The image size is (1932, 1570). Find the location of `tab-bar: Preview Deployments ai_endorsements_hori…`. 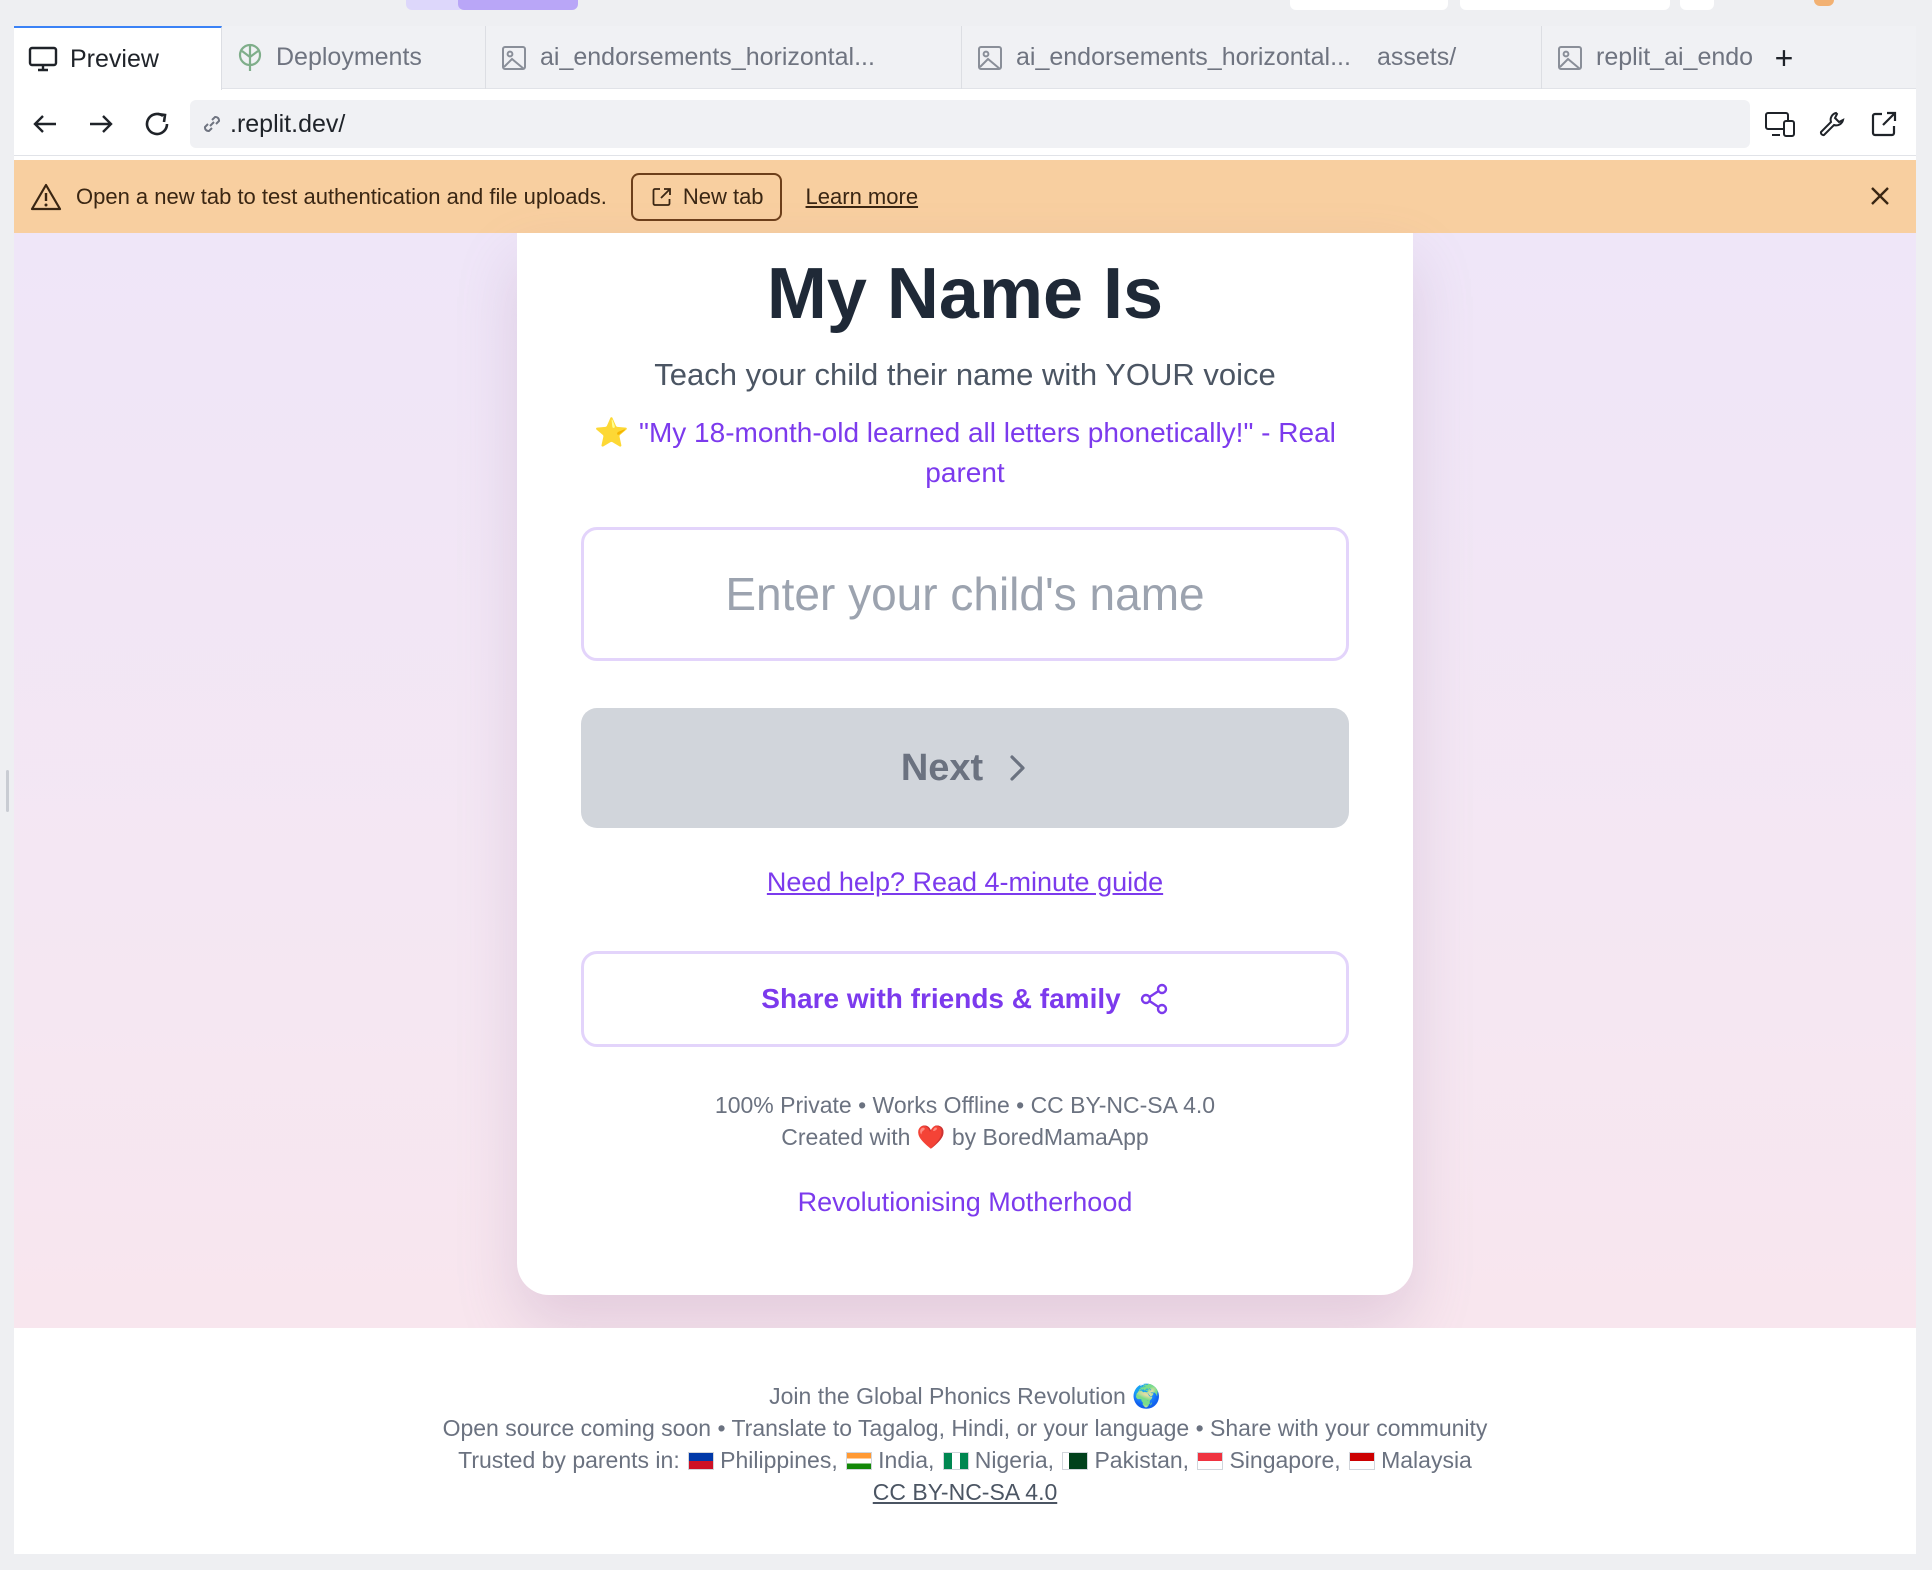

tab-bar: Preview Deployments ai_endorsements_hori… is located at coordinates (965, 58).